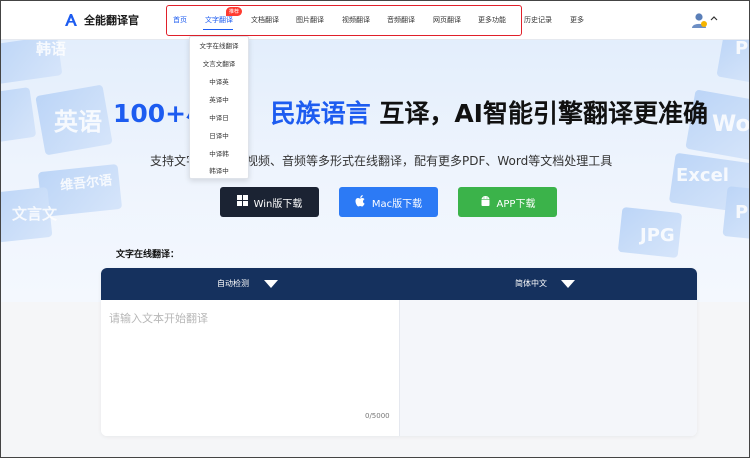 The height and width of the screenshot is (458, 750). What do you see at coordinates (401, 20) in the screenshot?
I see `nav-audio-translate: 音频翻译` at bounding box center [401, 20].